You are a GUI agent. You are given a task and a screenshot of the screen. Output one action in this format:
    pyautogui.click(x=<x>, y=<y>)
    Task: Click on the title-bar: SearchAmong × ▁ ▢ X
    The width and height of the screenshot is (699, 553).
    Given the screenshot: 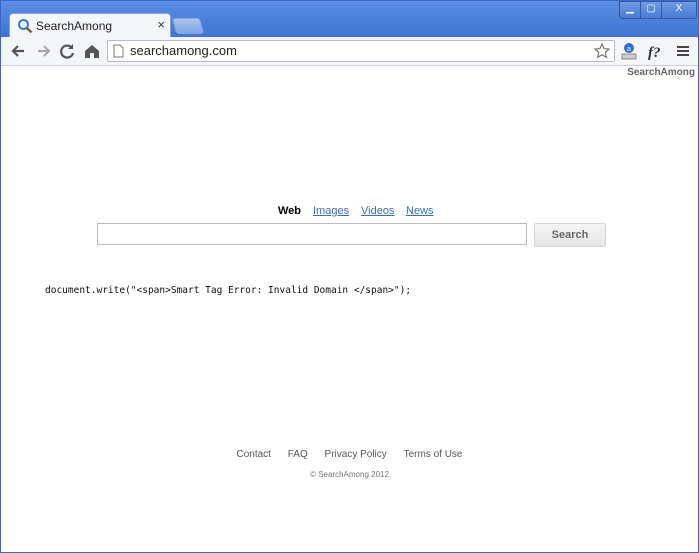 What is the action you would take?
    pyautogui.click(x=349, y=19)
    